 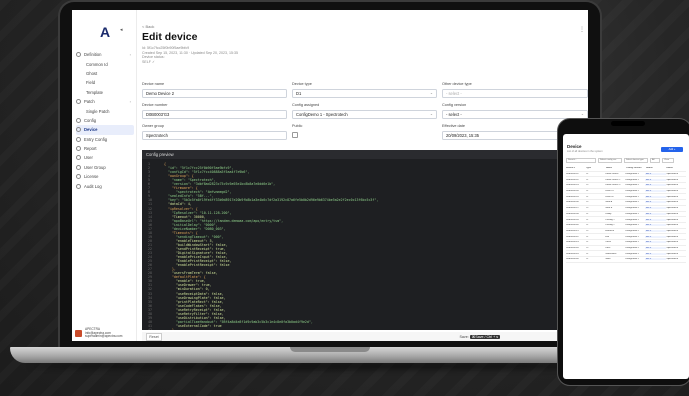 What do you see at coordinates (105, 120) in the screenshot?
I see `sidebar-item-config: Config` at bounding box center [105, 120].